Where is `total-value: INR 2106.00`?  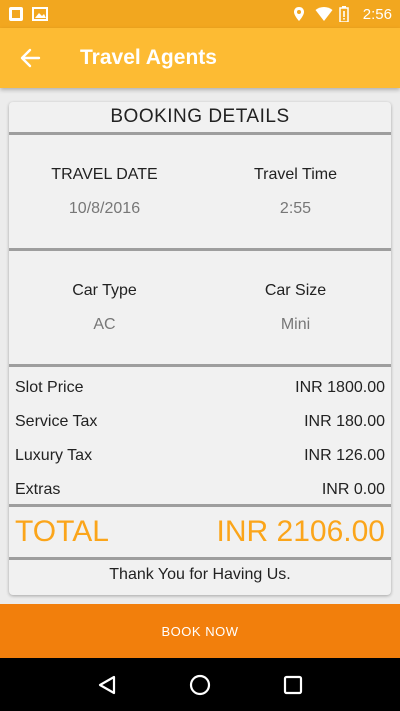
total-value: INR 2106.00 is located at coordinates (300, 531).